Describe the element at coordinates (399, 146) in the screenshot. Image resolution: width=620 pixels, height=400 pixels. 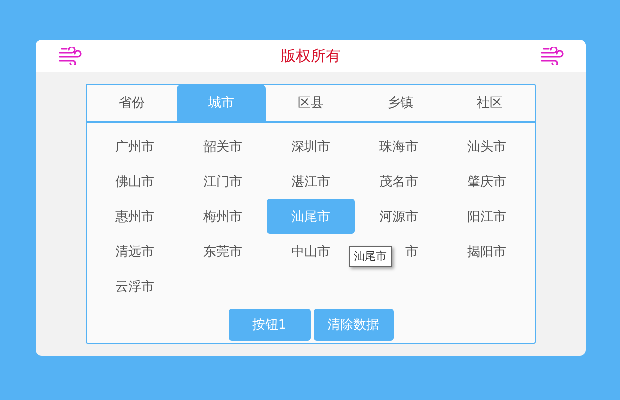
I see `city-item: 珠海市` at that location.